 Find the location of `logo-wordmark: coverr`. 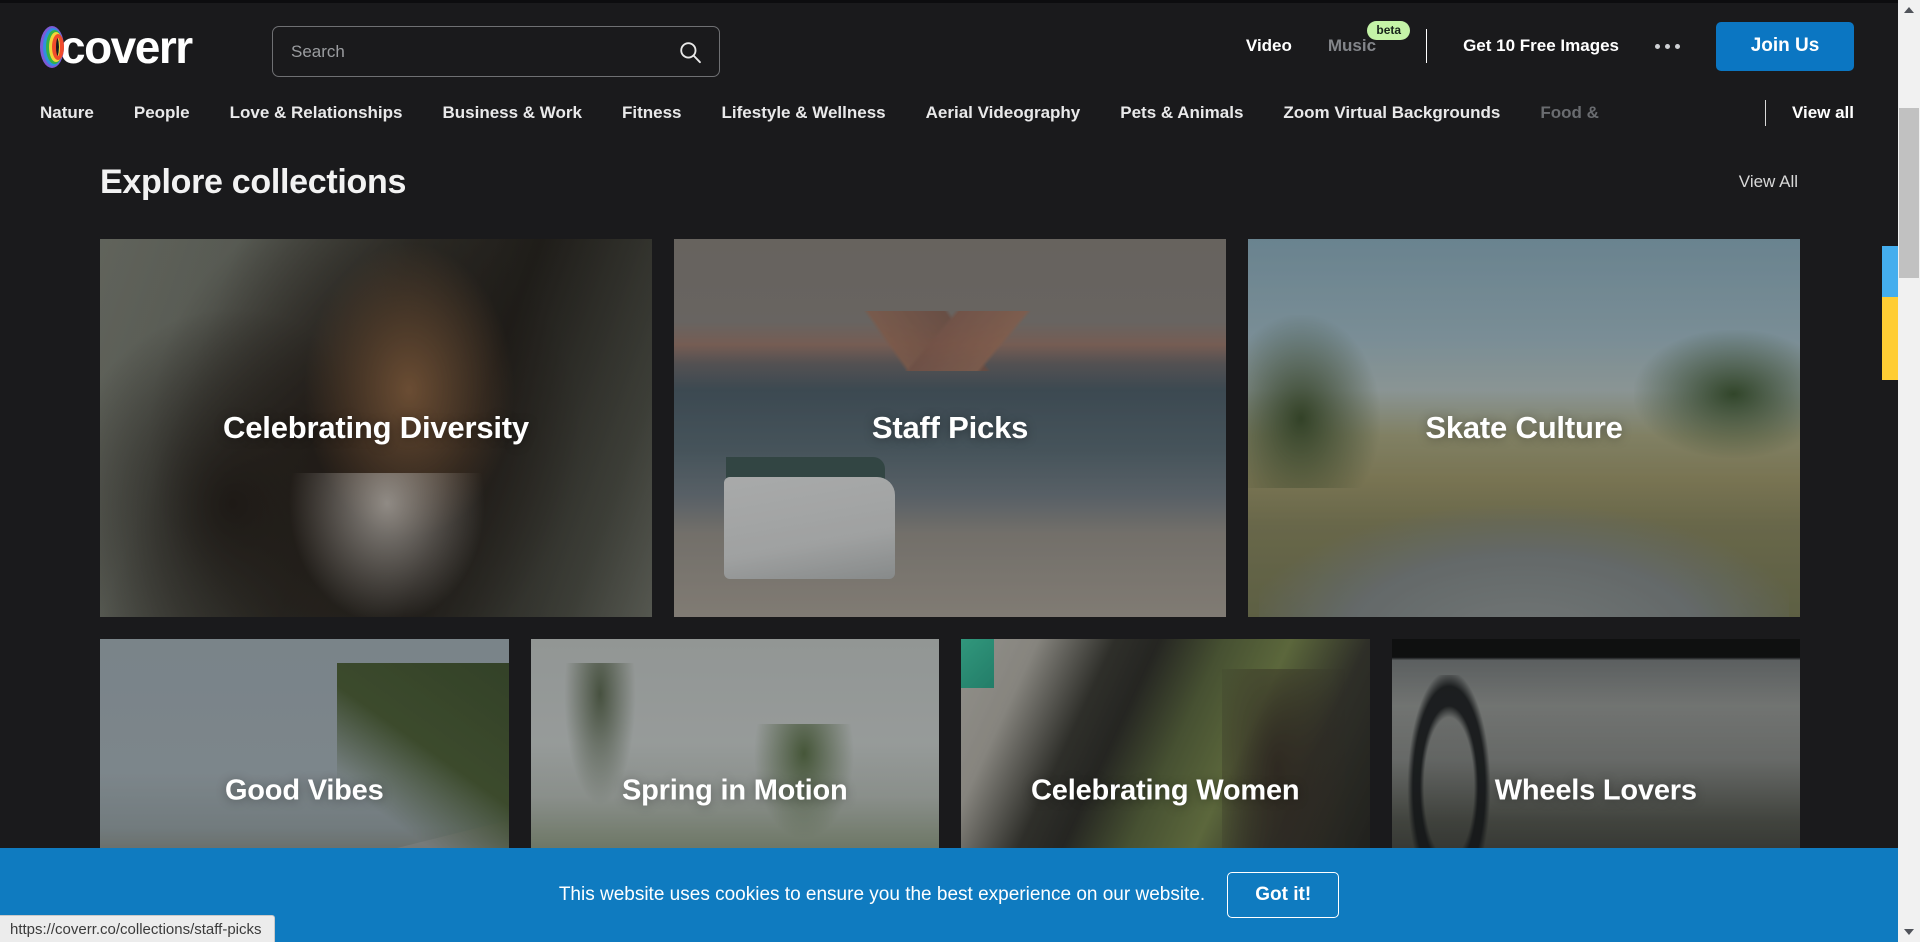

logo-wordmark: coverr is located at coordinates (126, 47).